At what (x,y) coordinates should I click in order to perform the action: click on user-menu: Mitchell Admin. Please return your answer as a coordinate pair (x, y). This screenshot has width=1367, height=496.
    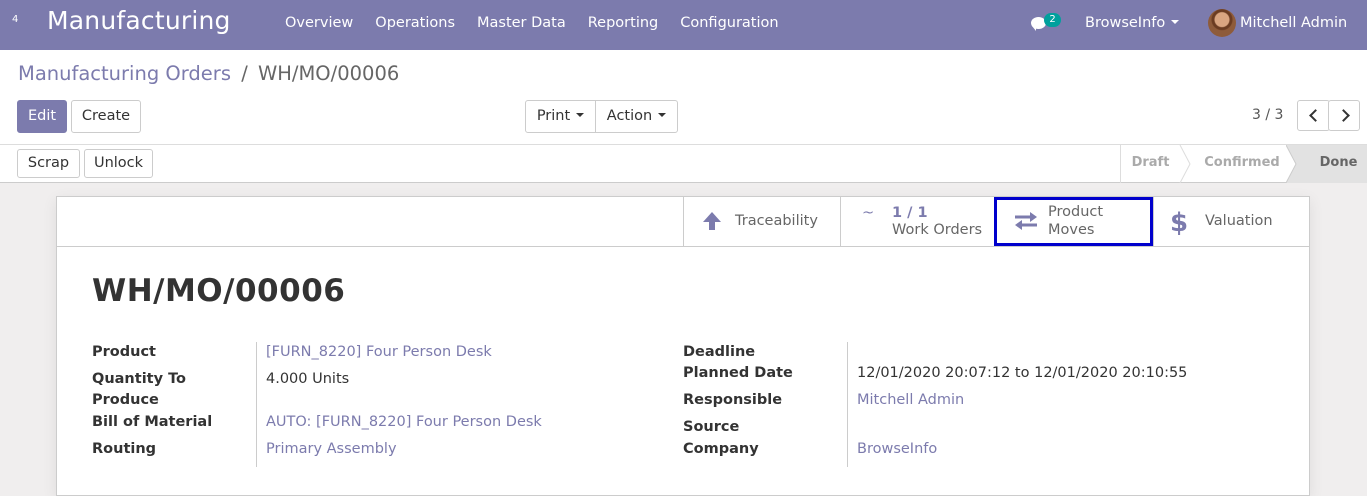
    Looking at the image, I should click on (1293, 23).